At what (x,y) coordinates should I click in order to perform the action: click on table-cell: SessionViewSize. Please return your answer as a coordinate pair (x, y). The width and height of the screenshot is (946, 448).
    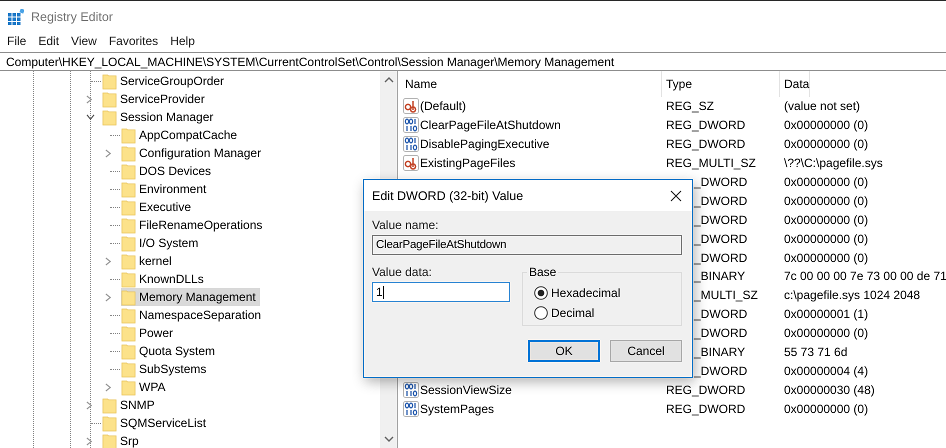
    Looking at the image, I should click on (466, 389).